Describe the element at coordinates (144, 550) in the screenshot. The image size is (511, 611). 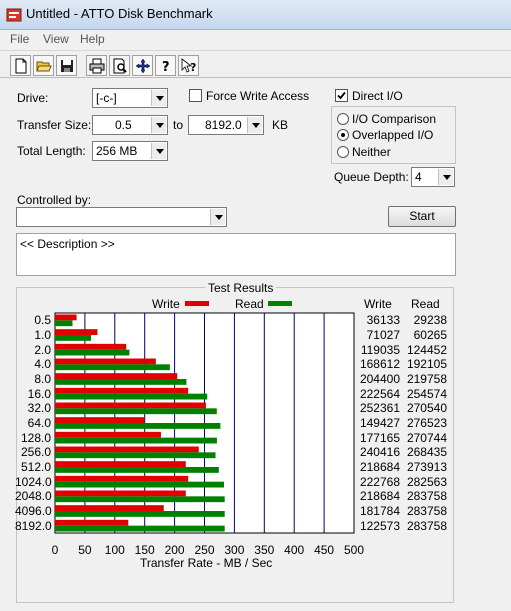
I see `x-tick-label: 150` at that location.